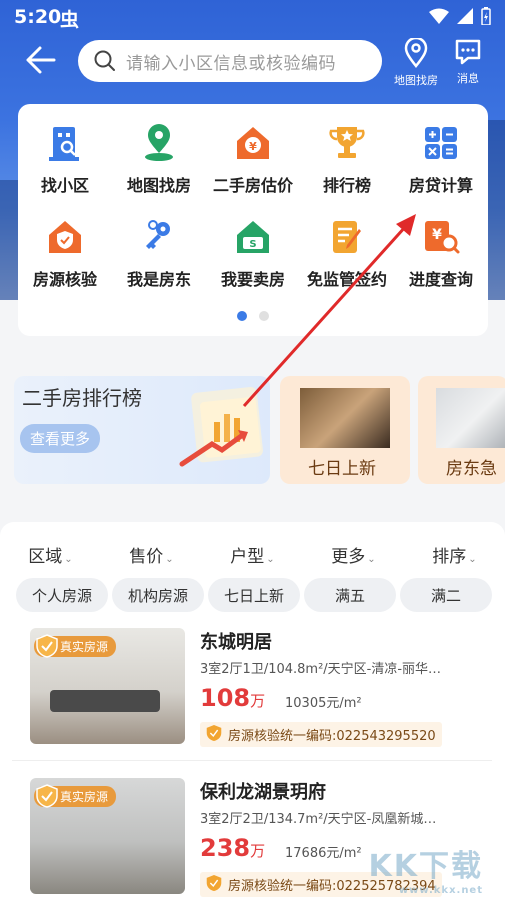 The width and height of the screenshot is (505, 898). I want to click on service-label: 房贷计算, so click(440, 185).